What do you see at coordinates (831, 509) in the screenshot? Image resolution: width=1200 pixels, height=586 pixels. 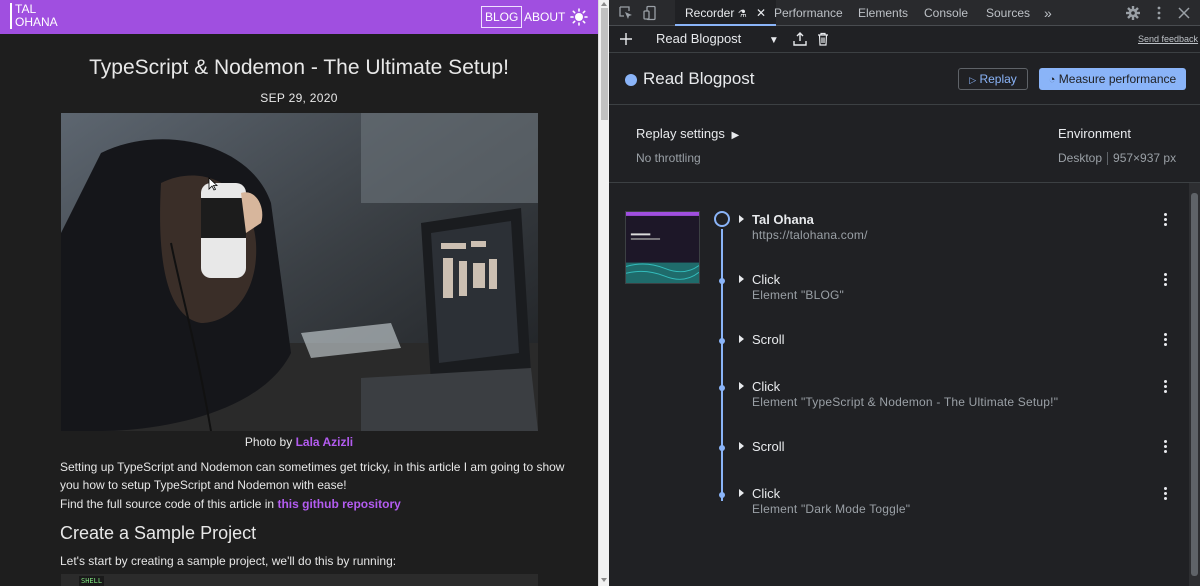 I see `step-subtitle: Element "Dark Mode Toggle"` at bounding box center [831, 509].